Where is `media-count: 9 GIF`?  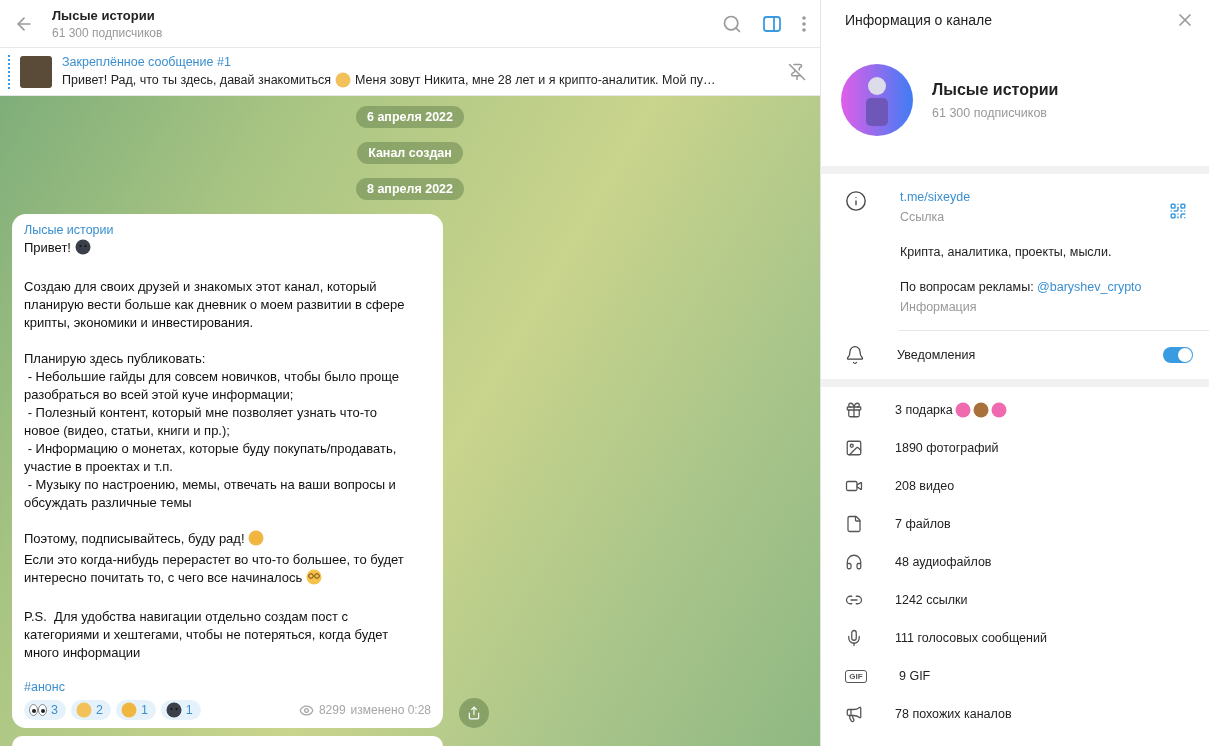 media-count: 9 GIF is located at coordinates (915, 676).